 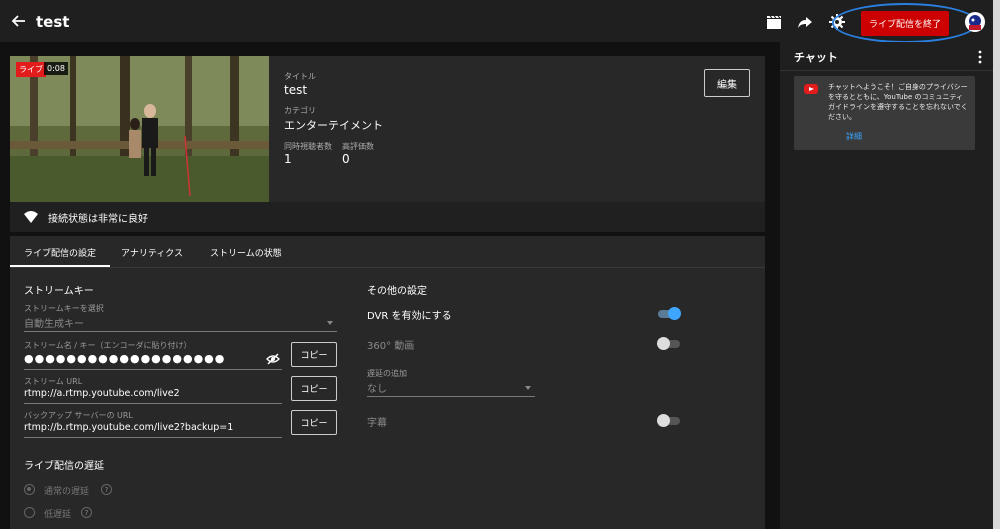 I want to click on visibility-off-icon, so click(x=273, y=359).